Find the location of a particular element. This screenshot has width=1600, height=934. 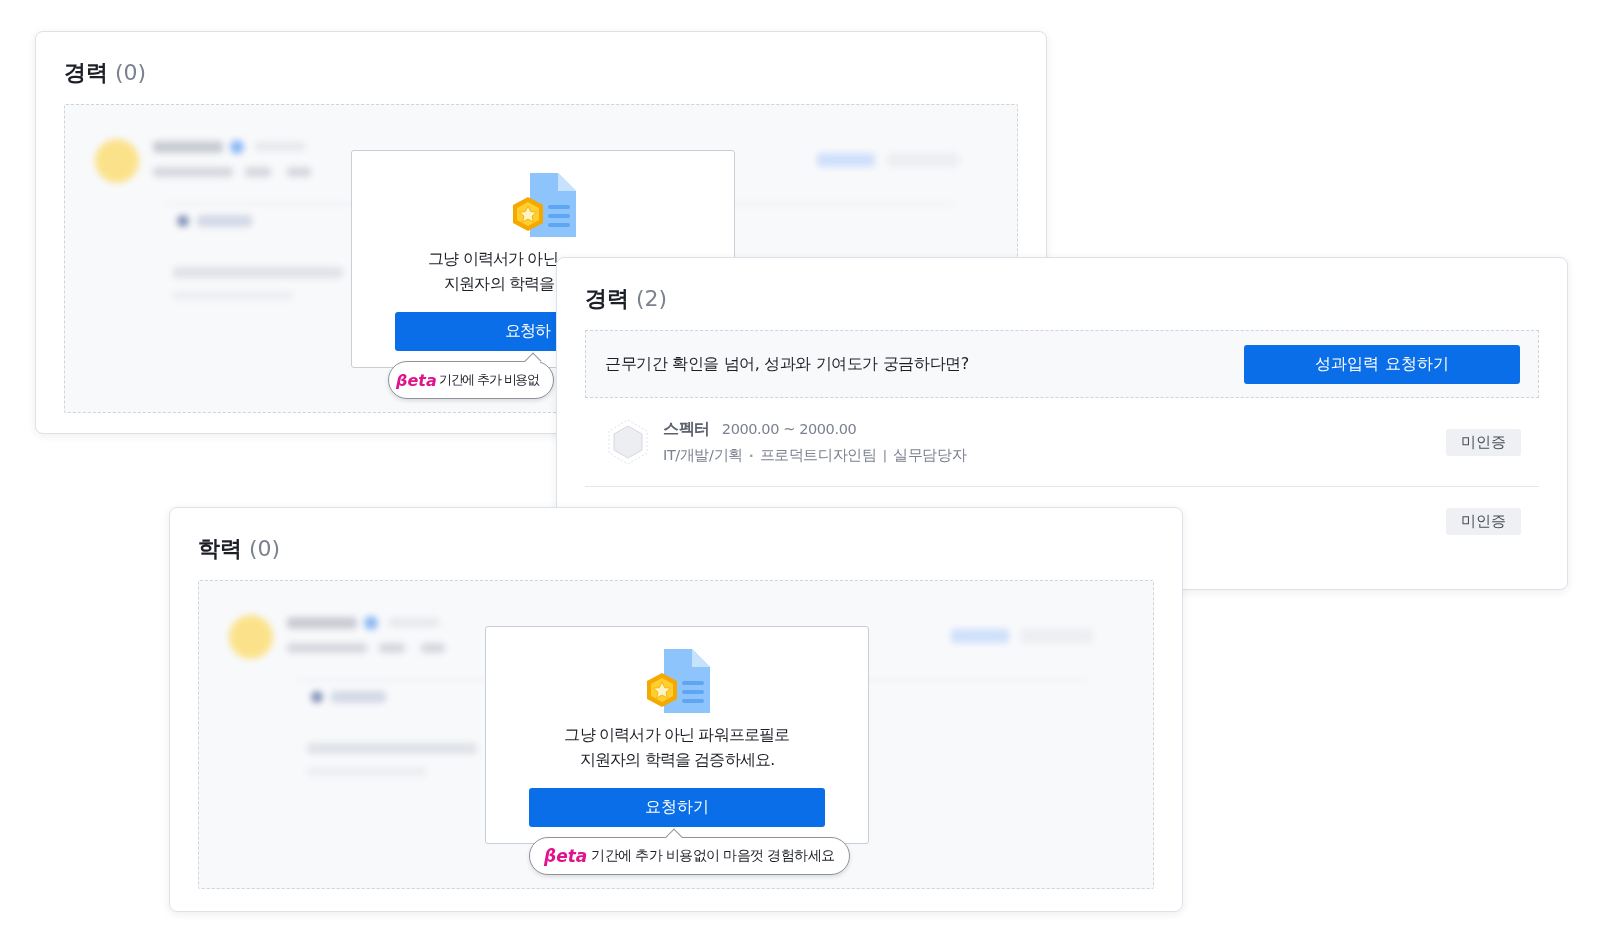

role-text: 실무담당자 is located at coordinates (930, 455).